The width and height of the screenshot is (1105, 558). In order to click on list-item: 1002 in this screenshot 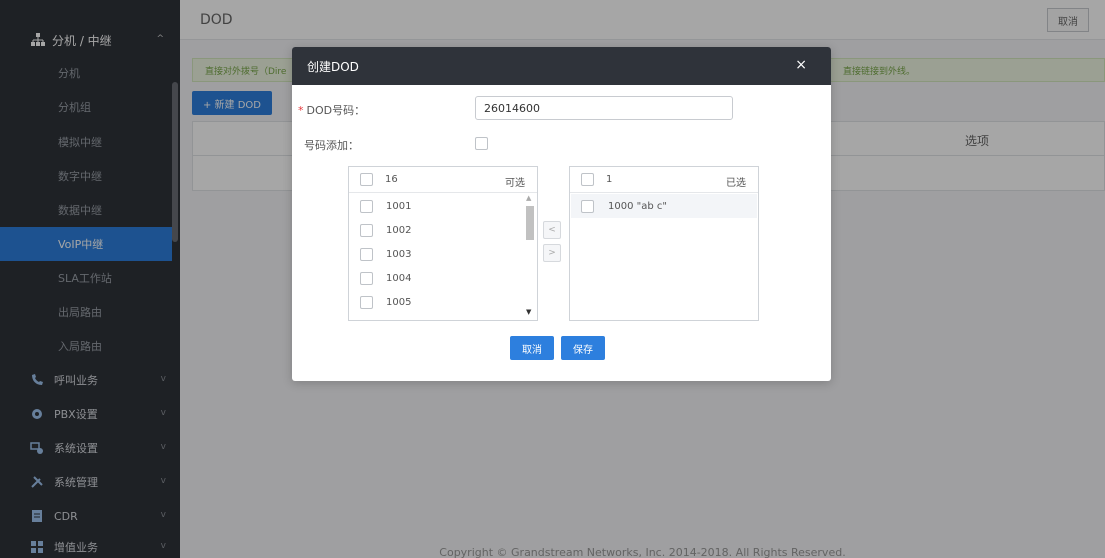, I will do `click(385, 230)`.